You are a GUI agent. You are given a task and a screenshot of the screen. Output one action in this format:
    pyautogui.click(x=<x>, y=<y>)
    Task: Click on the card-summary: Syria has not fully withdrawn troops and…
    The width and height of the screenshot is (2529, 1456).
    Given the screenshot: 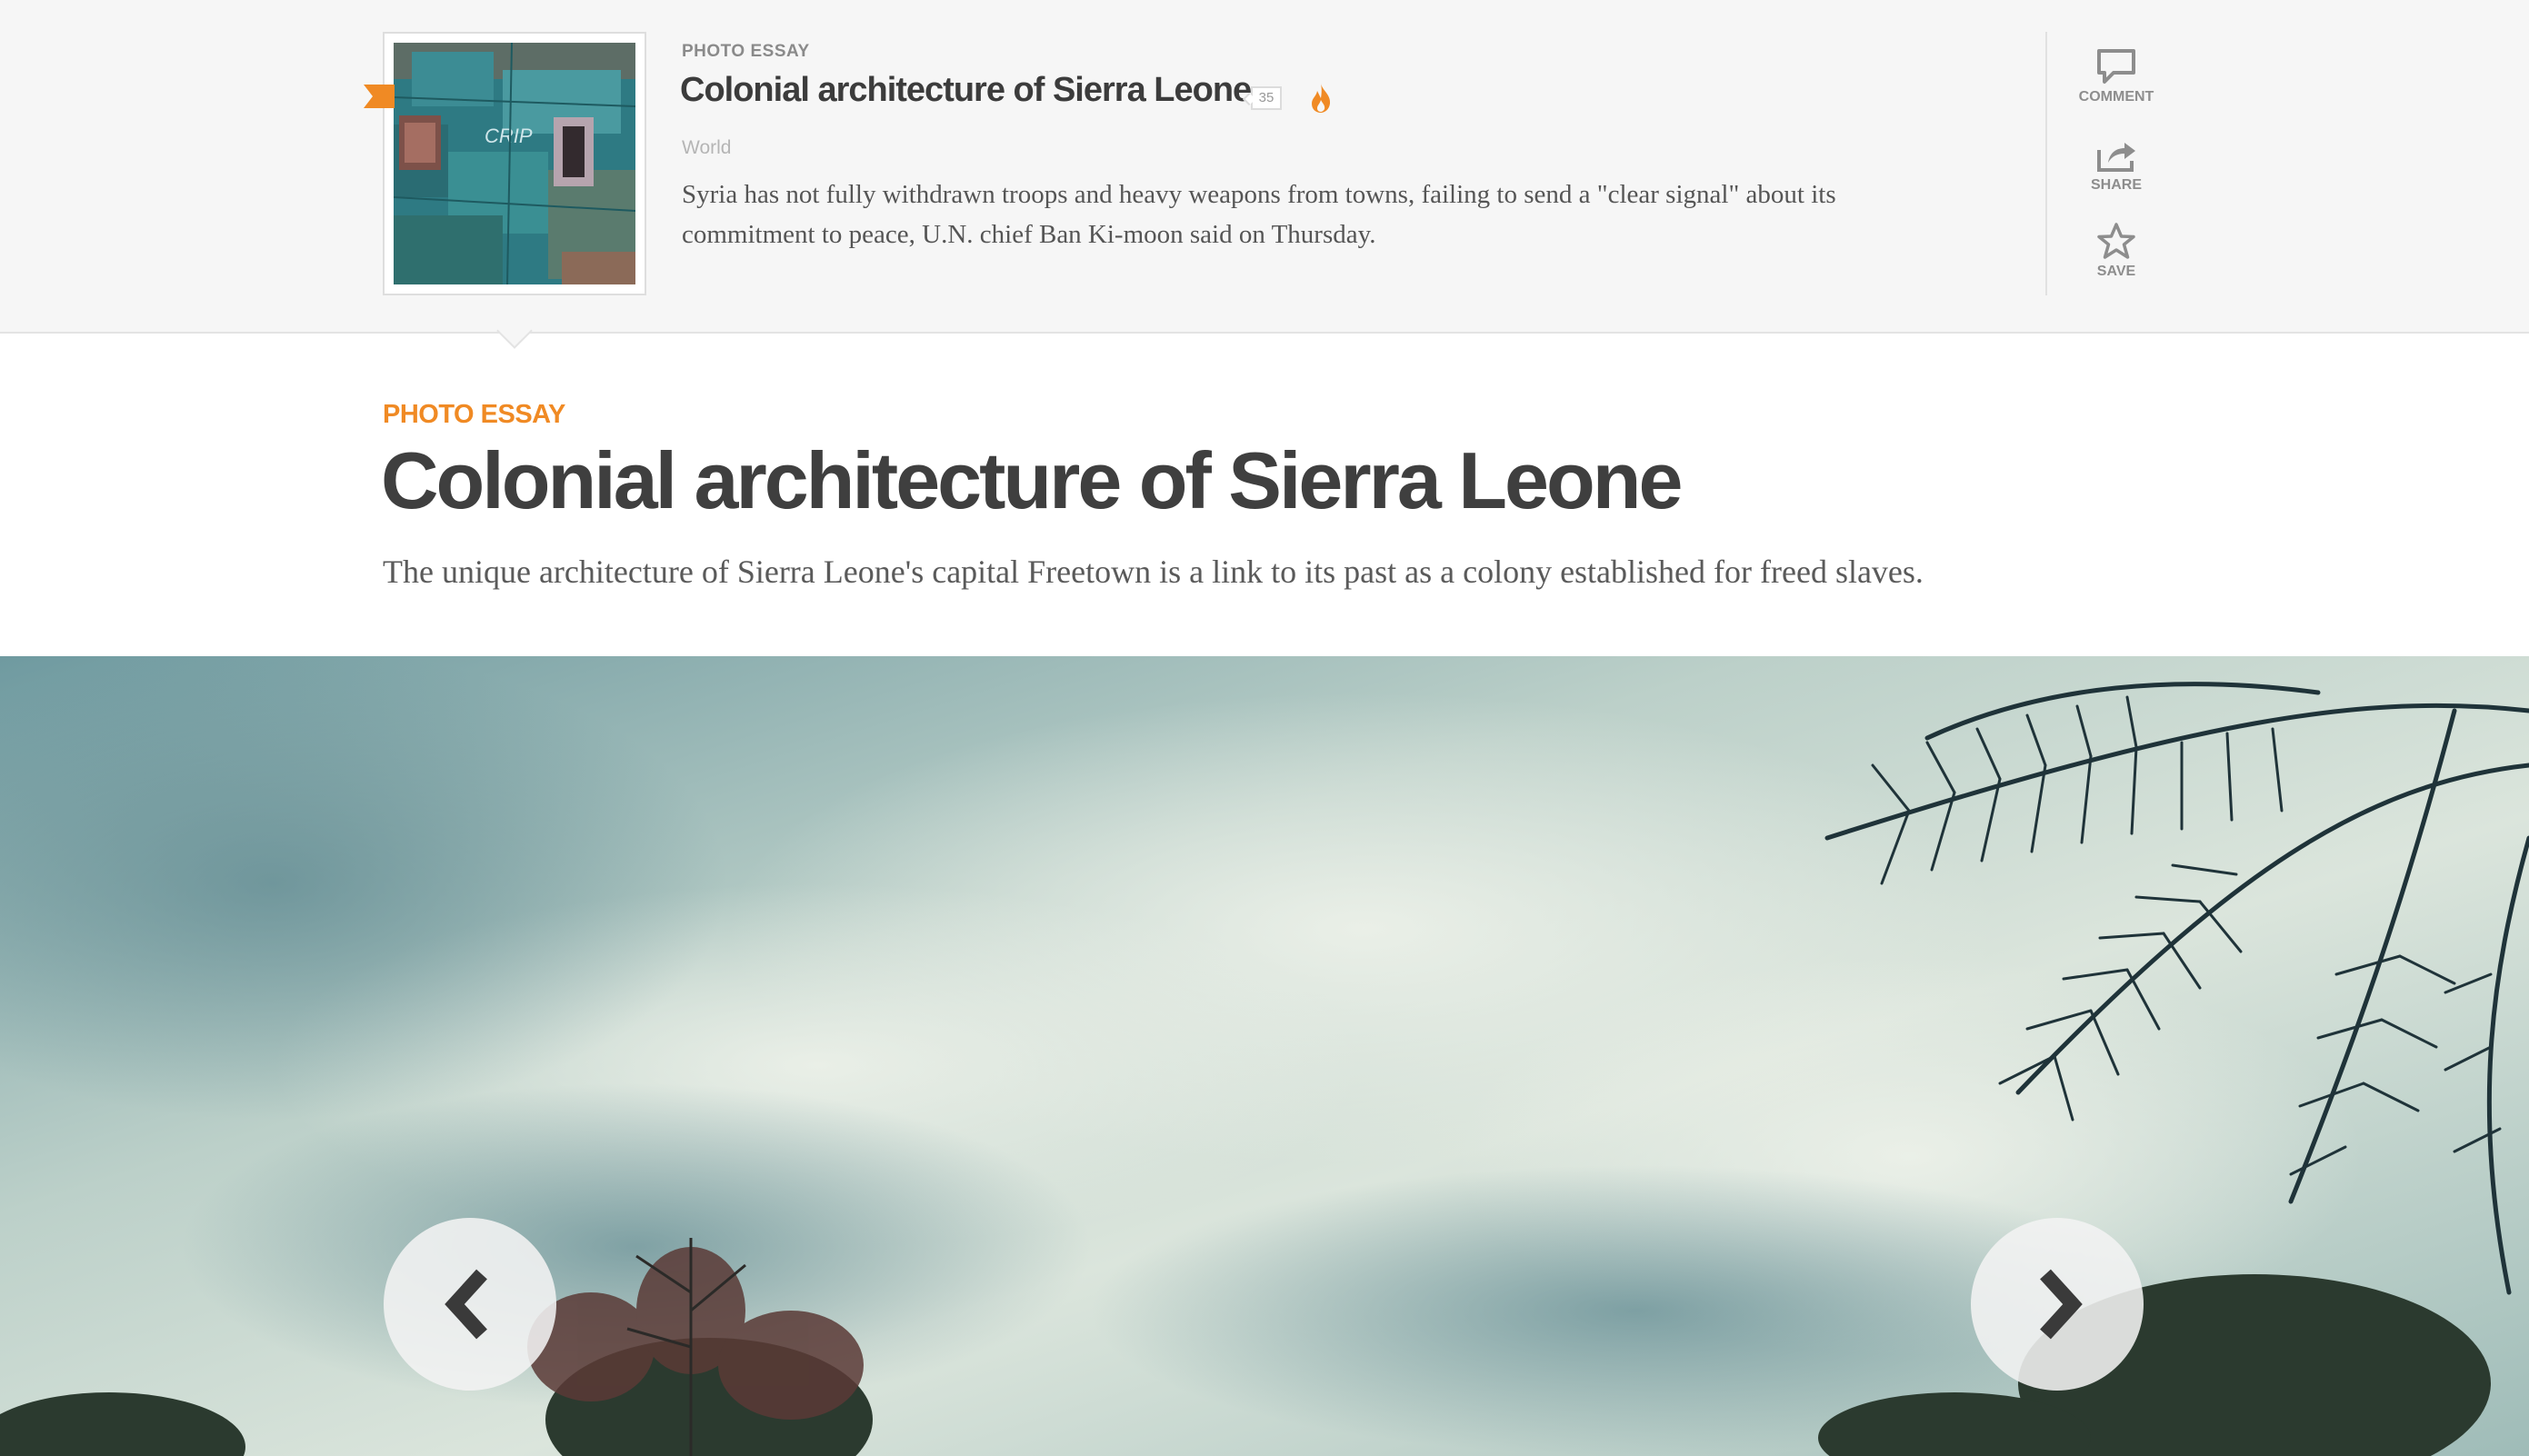 What is the action you would take?
    pyautogui.click(x=1259, y=214)
    